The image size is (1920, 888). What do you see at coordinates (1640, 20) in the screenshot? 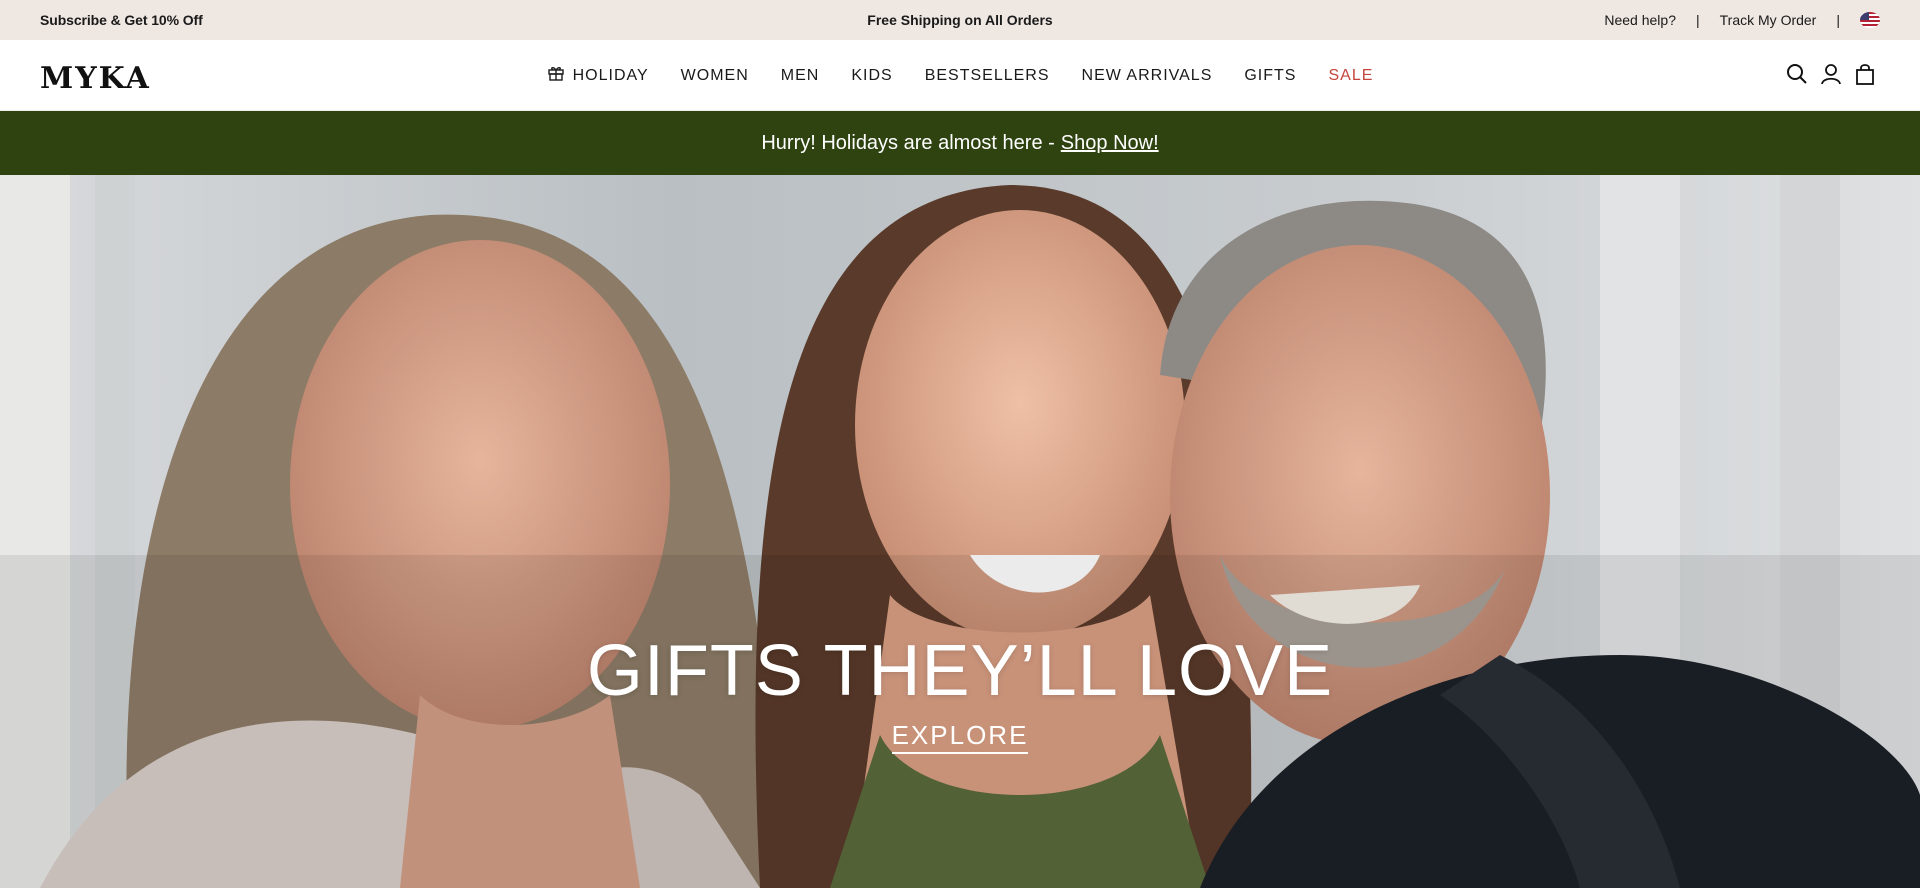
I see `need-help-link: Need help?` at bounding box center [1640, 20].